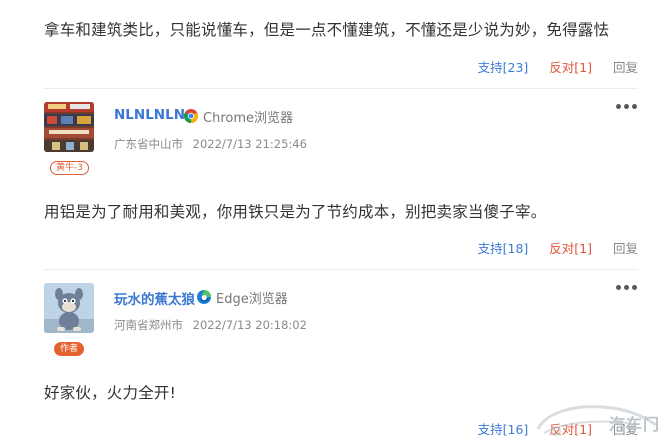 Image resolution: width=668 pixels, height=443 pixels. I want to click on edge-icon, so click(204, 297).